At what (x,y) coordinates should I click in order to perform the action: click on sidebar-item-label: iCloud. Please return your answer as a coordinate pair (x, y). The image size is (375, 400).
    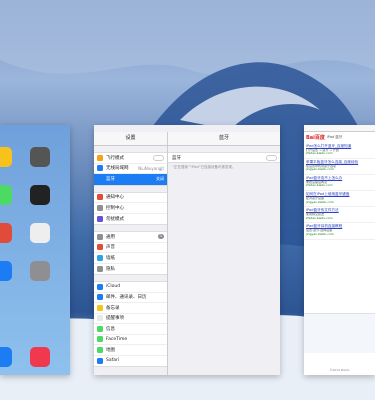
    Looking at the image, I should click on (113, 287).